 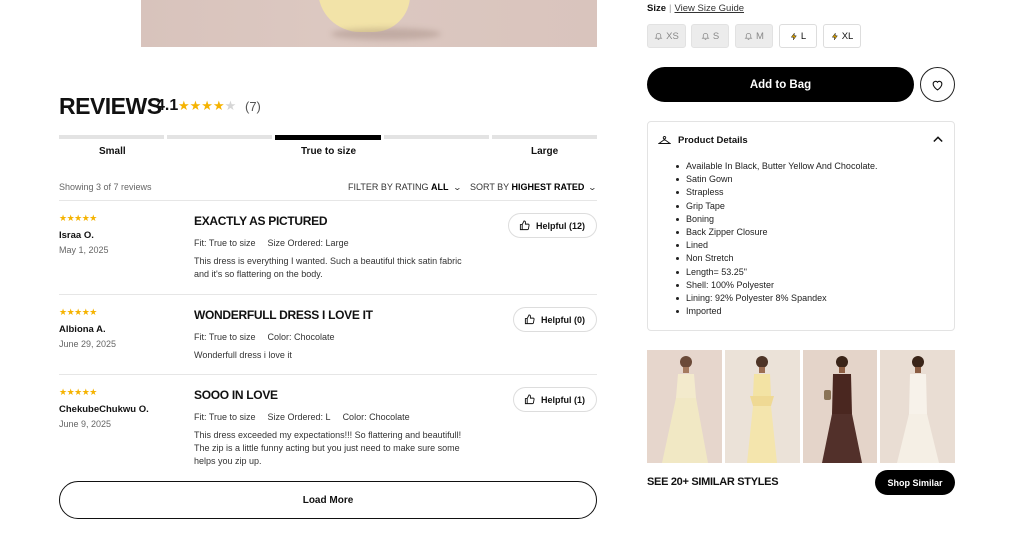 I want to click on detail-item: Length= 53.25", so click(x=776, y=272).